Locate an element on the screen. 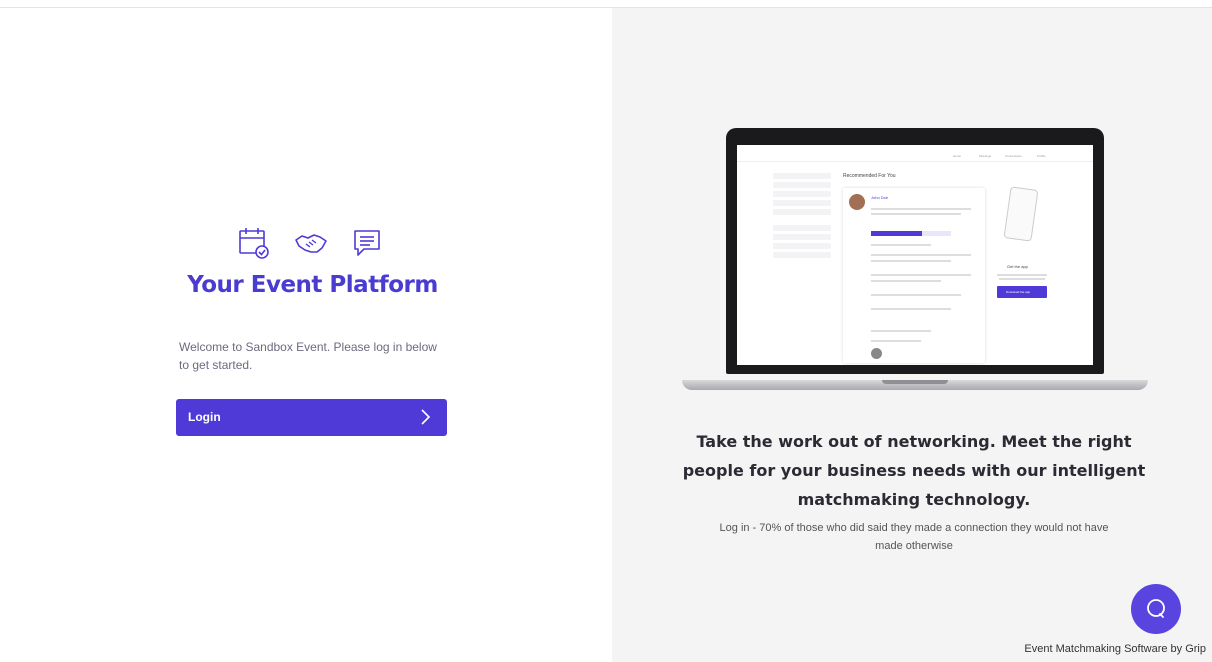 Image resolution: width=1212 pixels, height=662 pixels. laptop-notch is located at coordinates (915, 382).